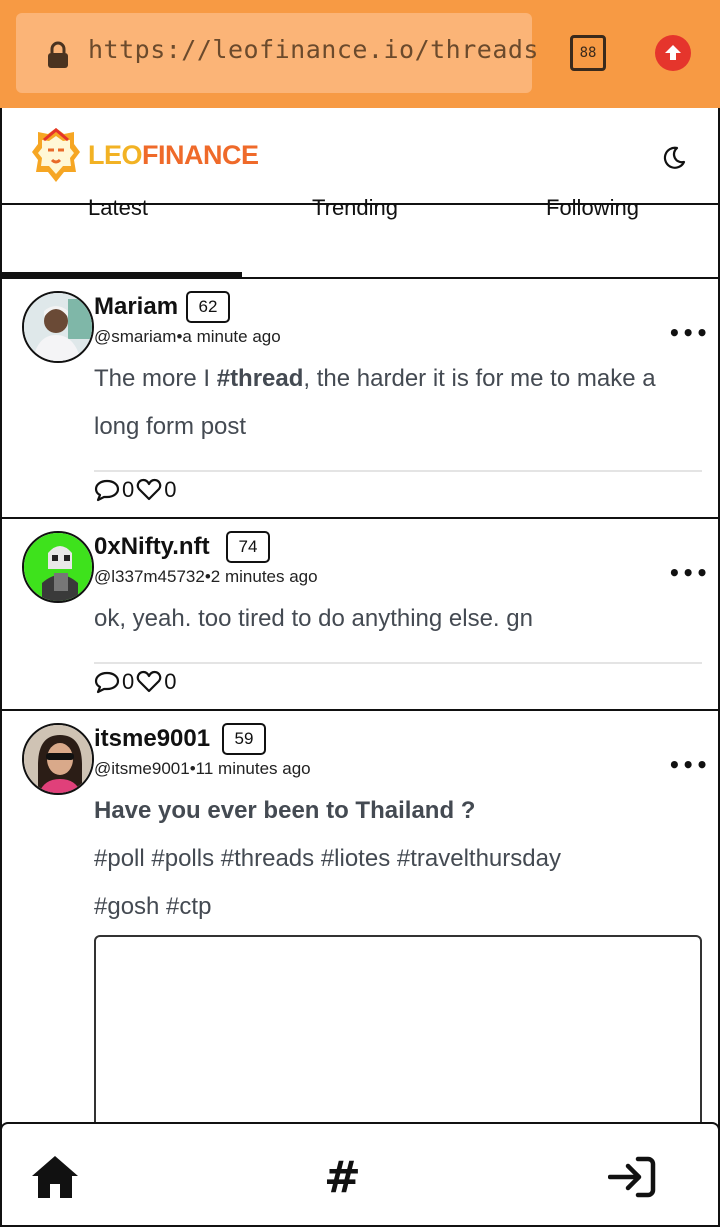  What do you see at coordinates (588, 53) in the screenshot?
I see `tab-switcher-button: 88` at bounding box center [588, 53].